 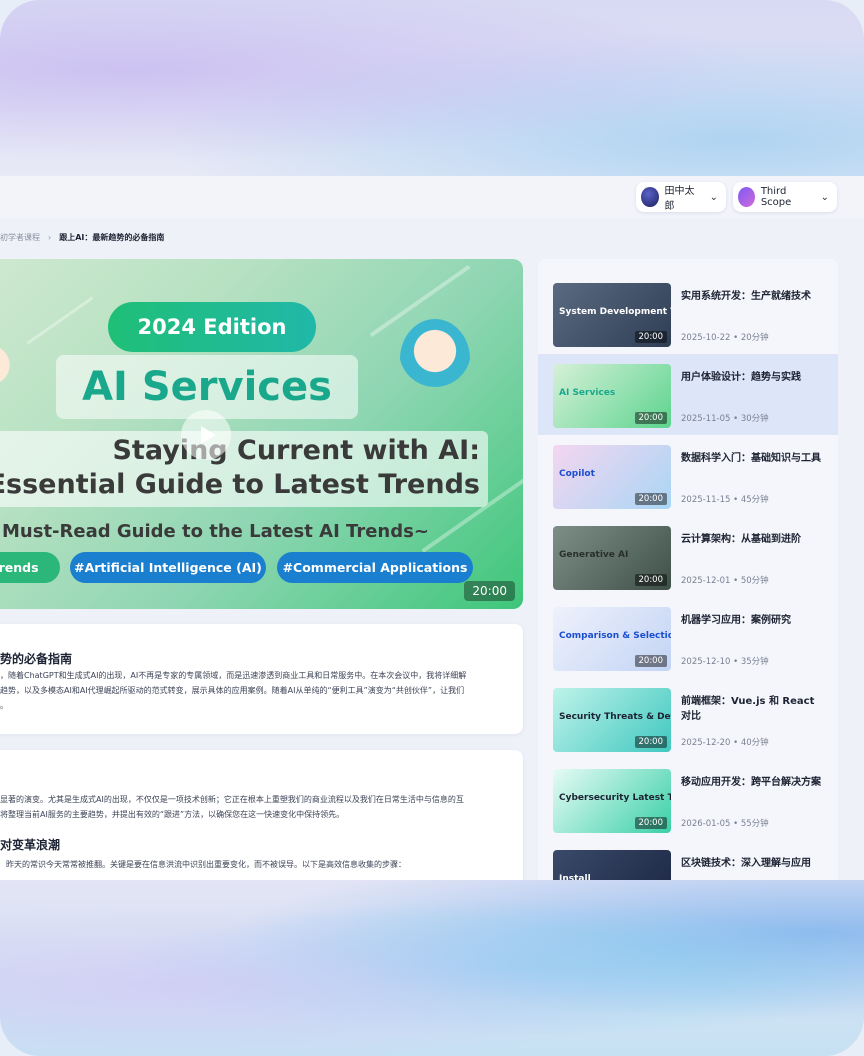 I want to click on decorative-stripe, so click(x=60, y=320).